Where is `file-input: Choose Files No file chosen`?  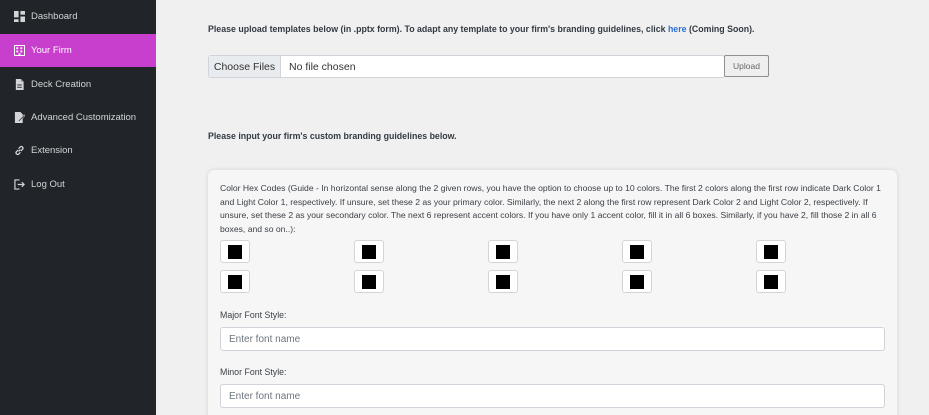 file-input: Choose Files No file chosen is located at coordinates (466, 66).